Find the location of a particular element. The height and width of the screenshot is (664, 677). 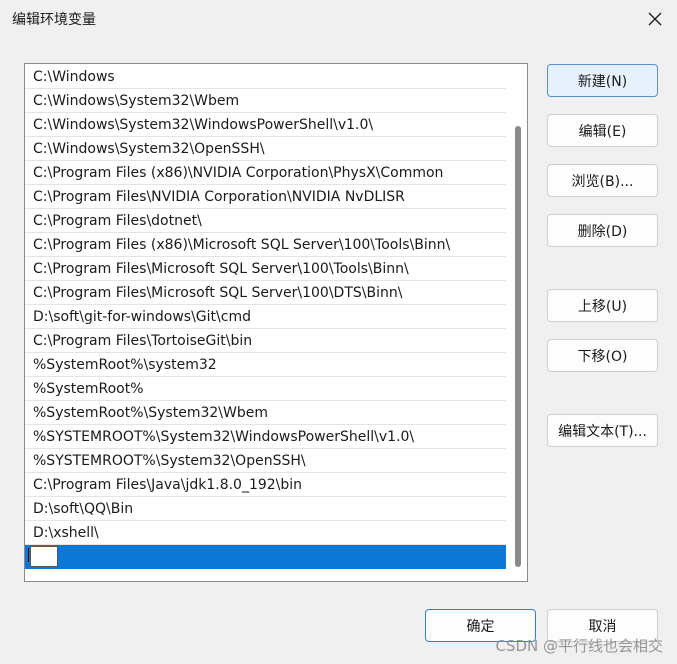

list-item: C:\Windows\System32\Wbem is located at coordinates (265, 101).